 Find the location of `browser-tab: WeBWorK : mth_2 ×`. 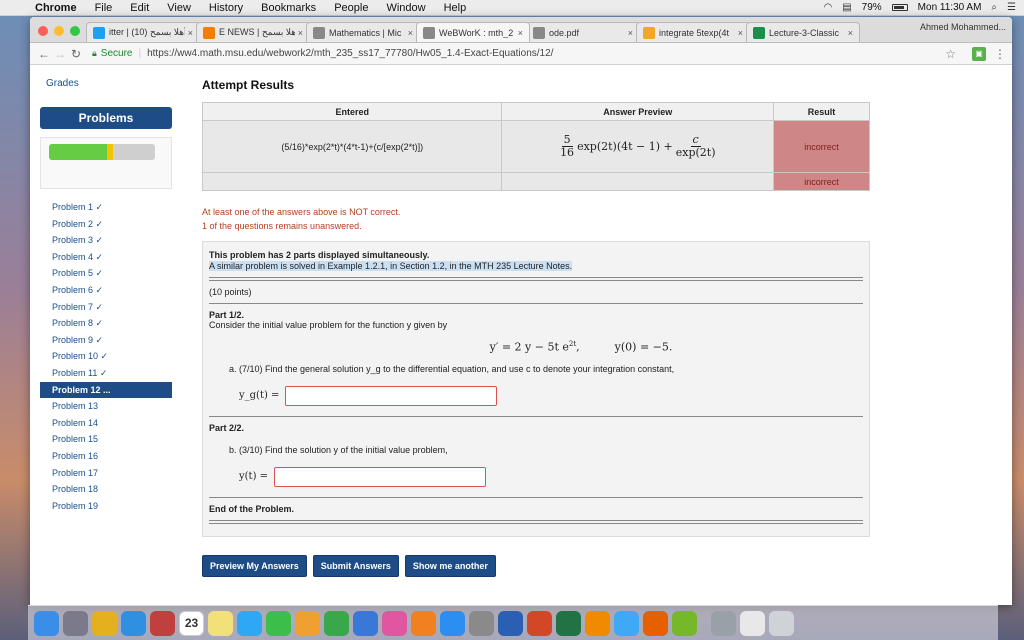

browser-tab: WeBWorK : mth_2 × is located at coordinates (473, 32).